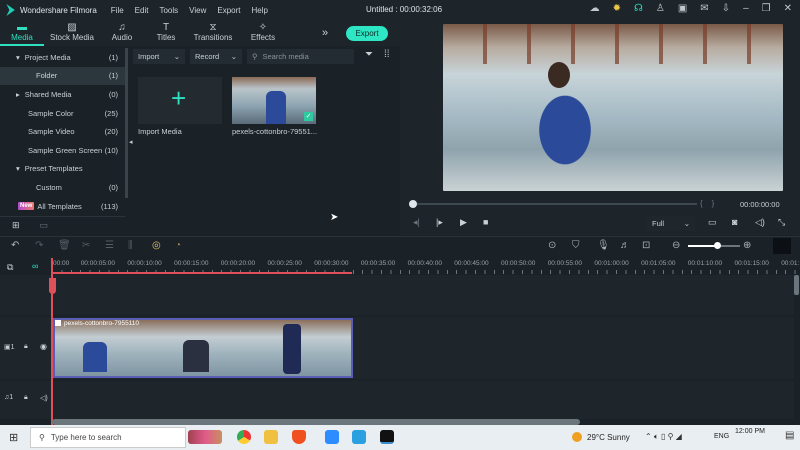  What do you see at coordinates (625, 245) in the screenshot?
I see `voiceover-icon: ♬` at bounding box center [625, 245].